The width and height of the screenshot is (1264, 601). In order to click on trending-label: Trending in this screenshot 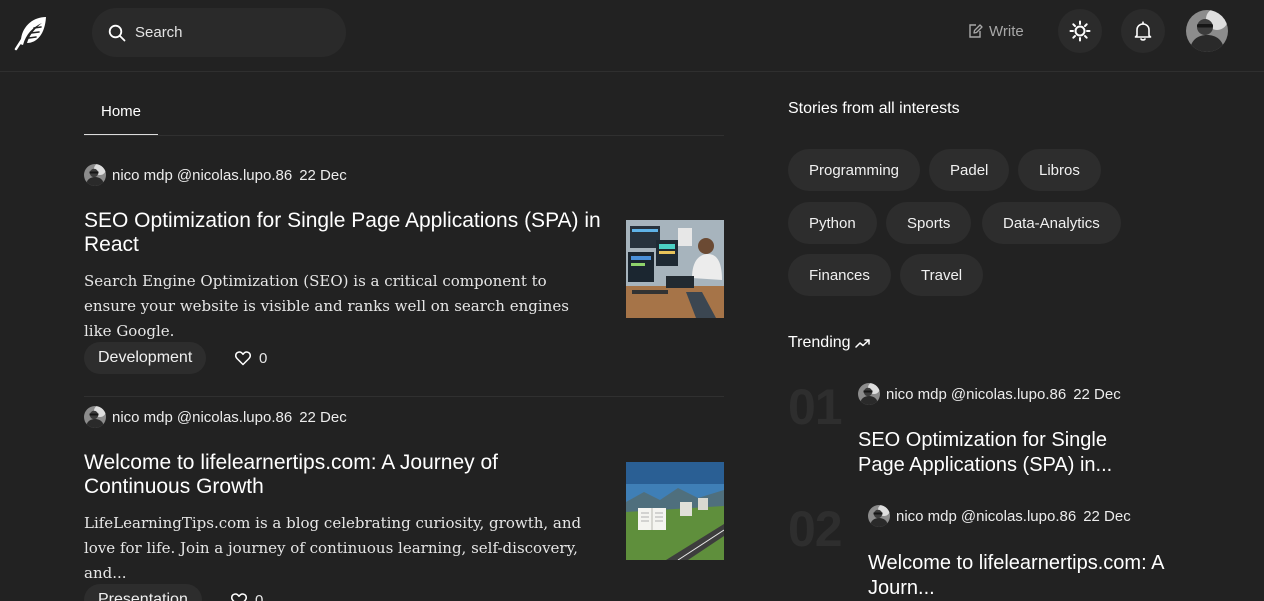, I will do `click(819, 342)`.